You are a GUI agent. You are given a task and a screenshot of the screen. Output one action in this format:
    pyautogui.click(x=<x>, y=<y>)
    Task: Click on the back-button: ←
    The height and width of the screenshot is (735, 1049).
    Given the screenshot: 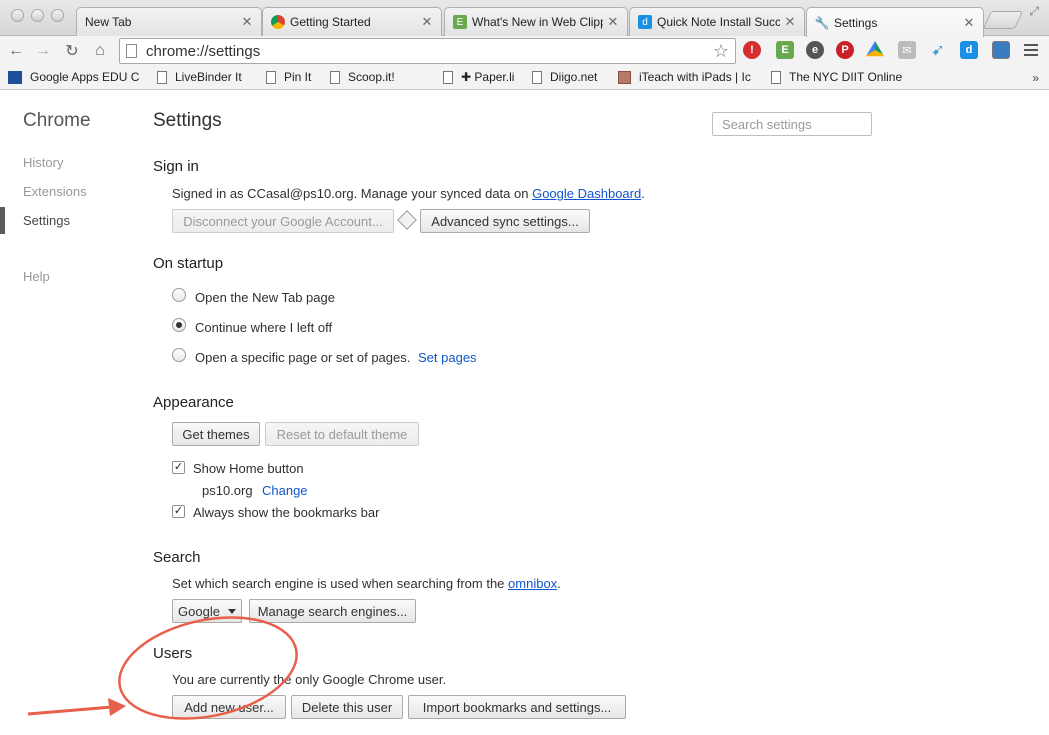 What is the action you would take?
    pyautogui.click(x=16, y=51)
    